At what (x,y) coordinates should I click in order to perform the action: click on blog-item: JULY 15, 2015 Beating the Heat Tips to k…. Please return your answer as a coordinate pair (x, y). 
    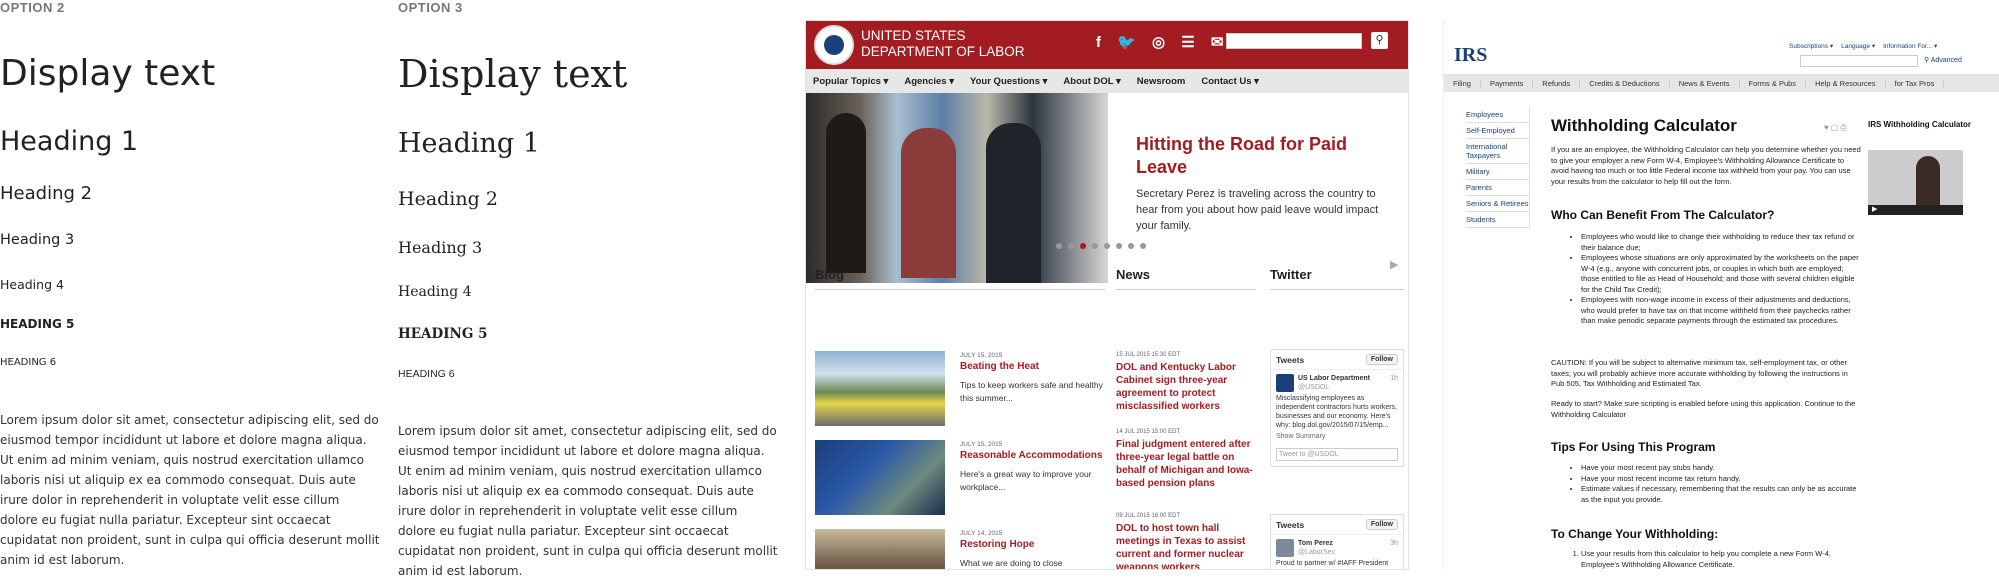
    Looking at the image, I should click on (960, 390).